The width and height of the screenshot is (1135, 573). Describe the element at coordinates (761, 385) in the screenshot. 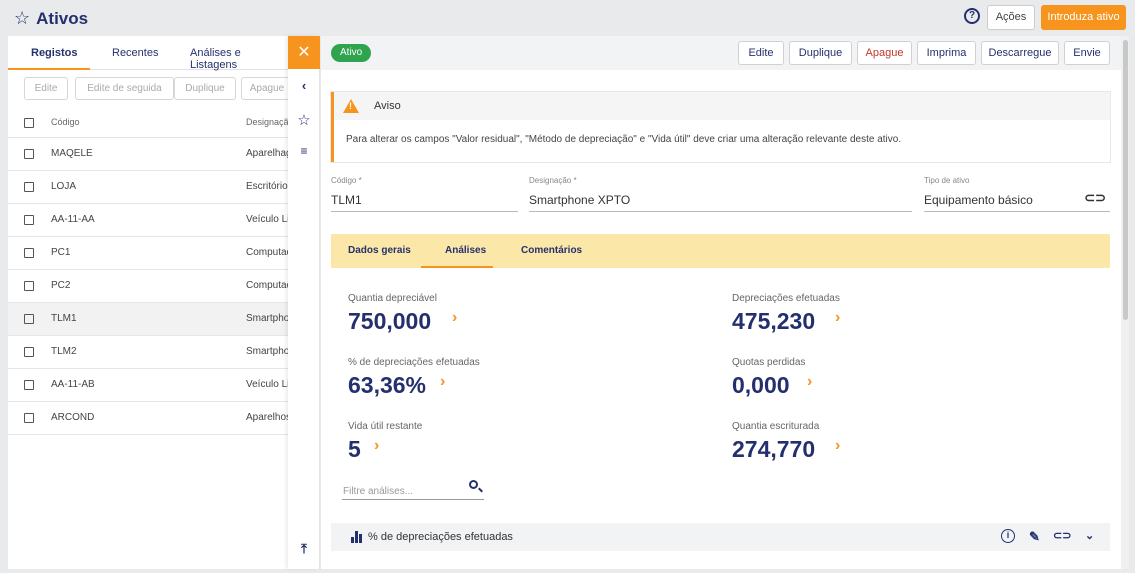

I see `metric-value: 0,000` at that location.